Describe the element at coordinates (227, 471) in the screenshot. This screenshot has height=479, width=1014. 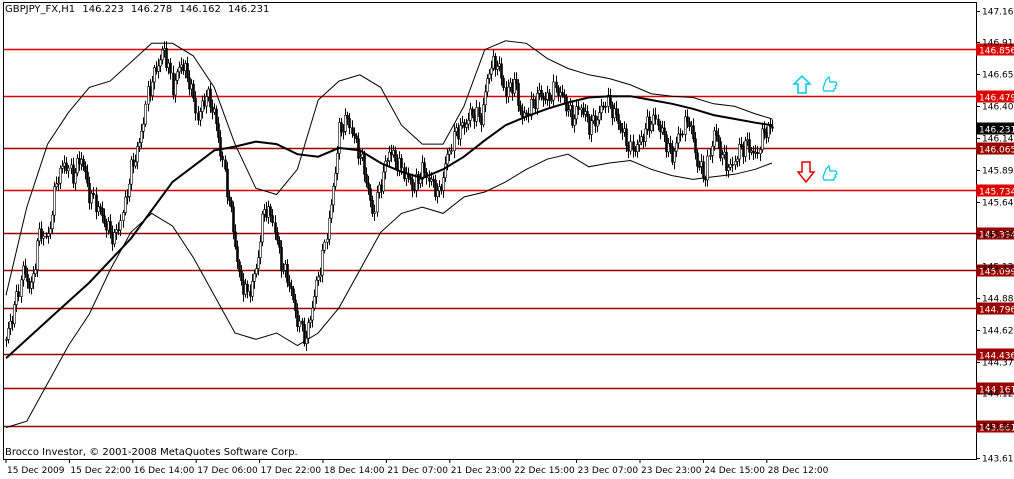
I see `x-tick-label: 17 Dec 06:00` at that location.